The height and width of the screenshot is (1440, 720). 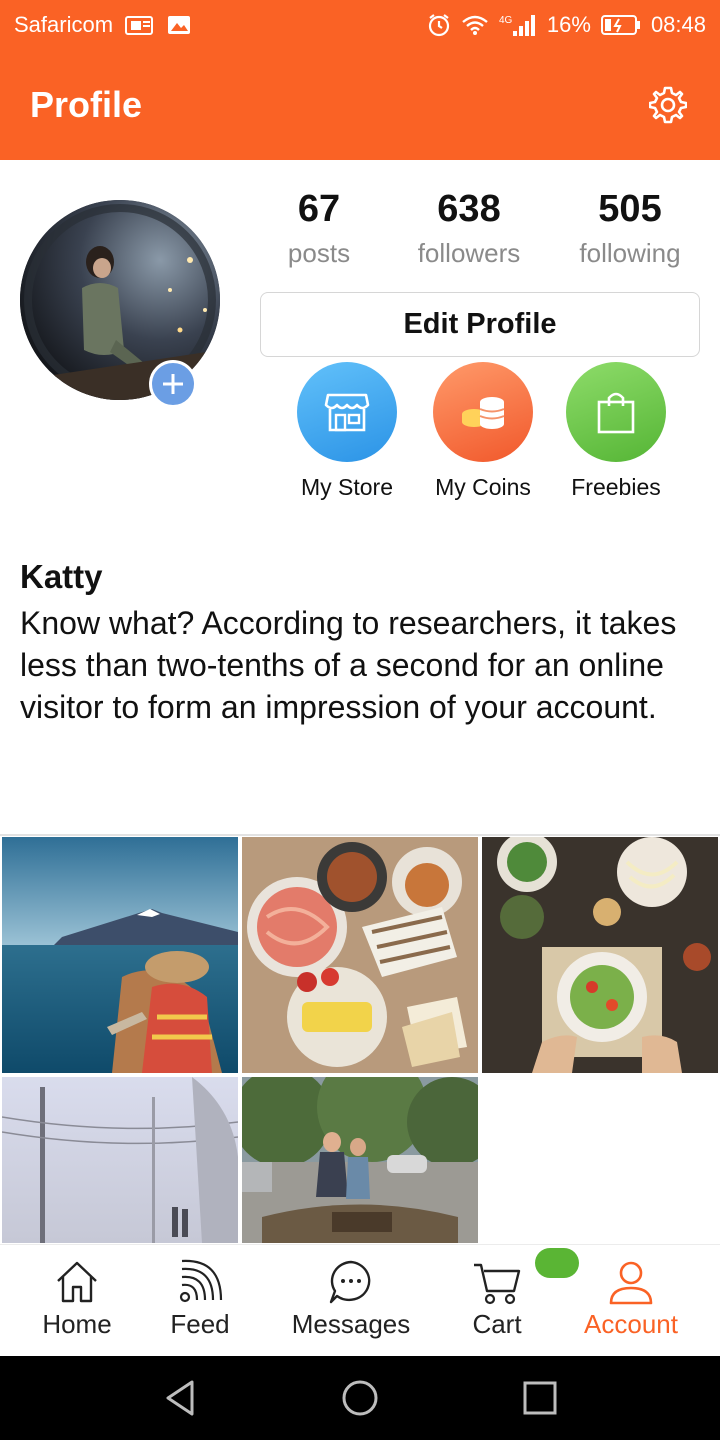 I want to click on nav-label: Account, so click(x=631, y=1324).